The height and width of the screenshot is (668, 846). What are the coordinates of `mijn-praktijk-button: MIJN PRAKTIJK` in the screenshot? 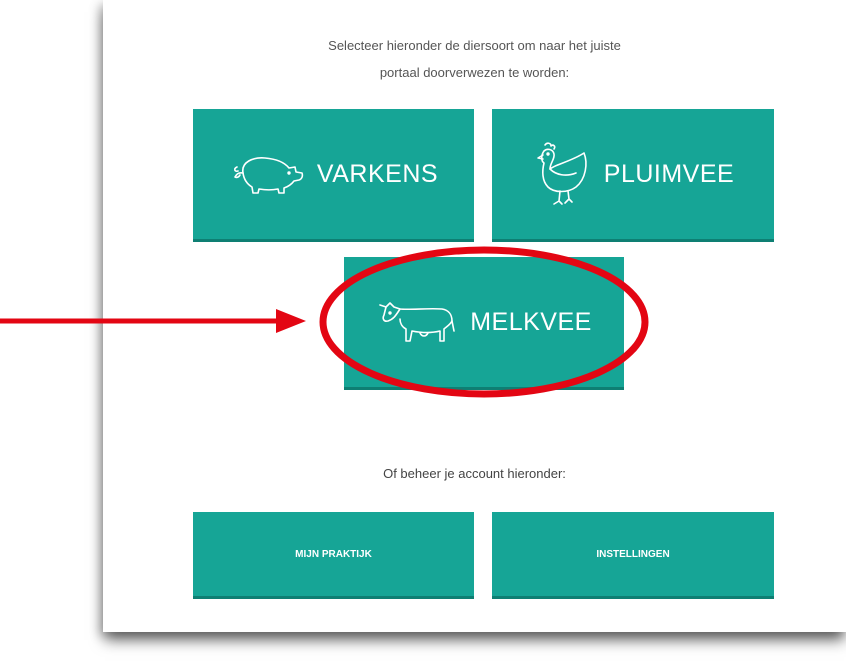 It's located at (333, 555).